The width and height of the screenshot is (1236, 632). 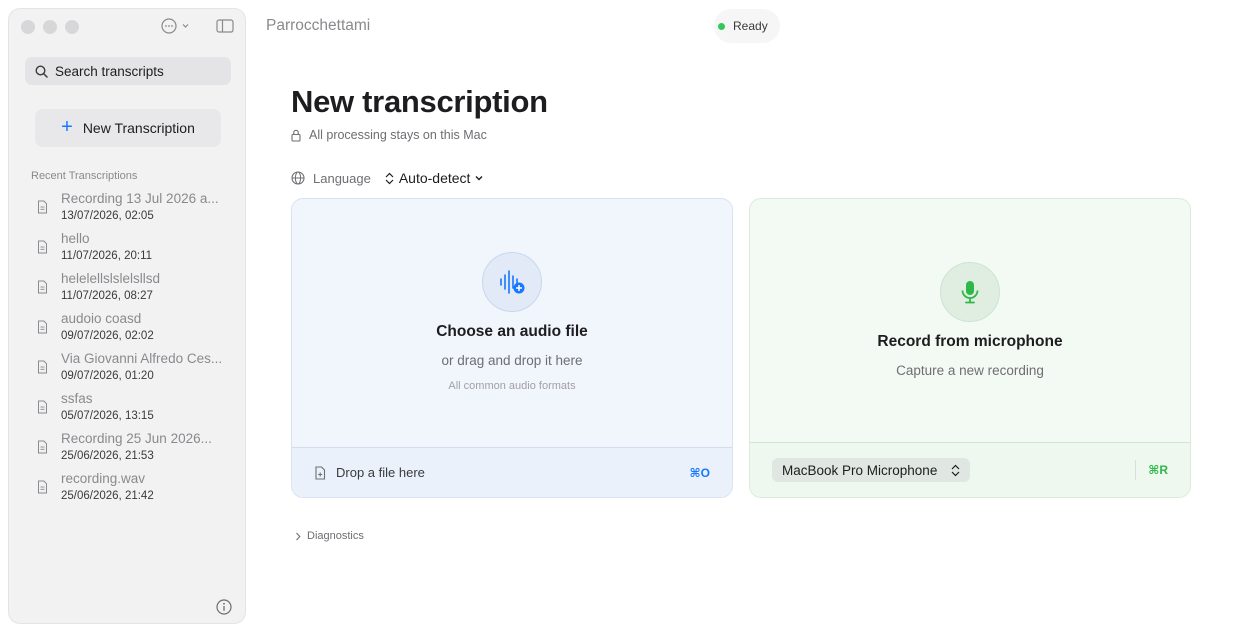 I want to click on search-icon, so click(x=41, y=71).